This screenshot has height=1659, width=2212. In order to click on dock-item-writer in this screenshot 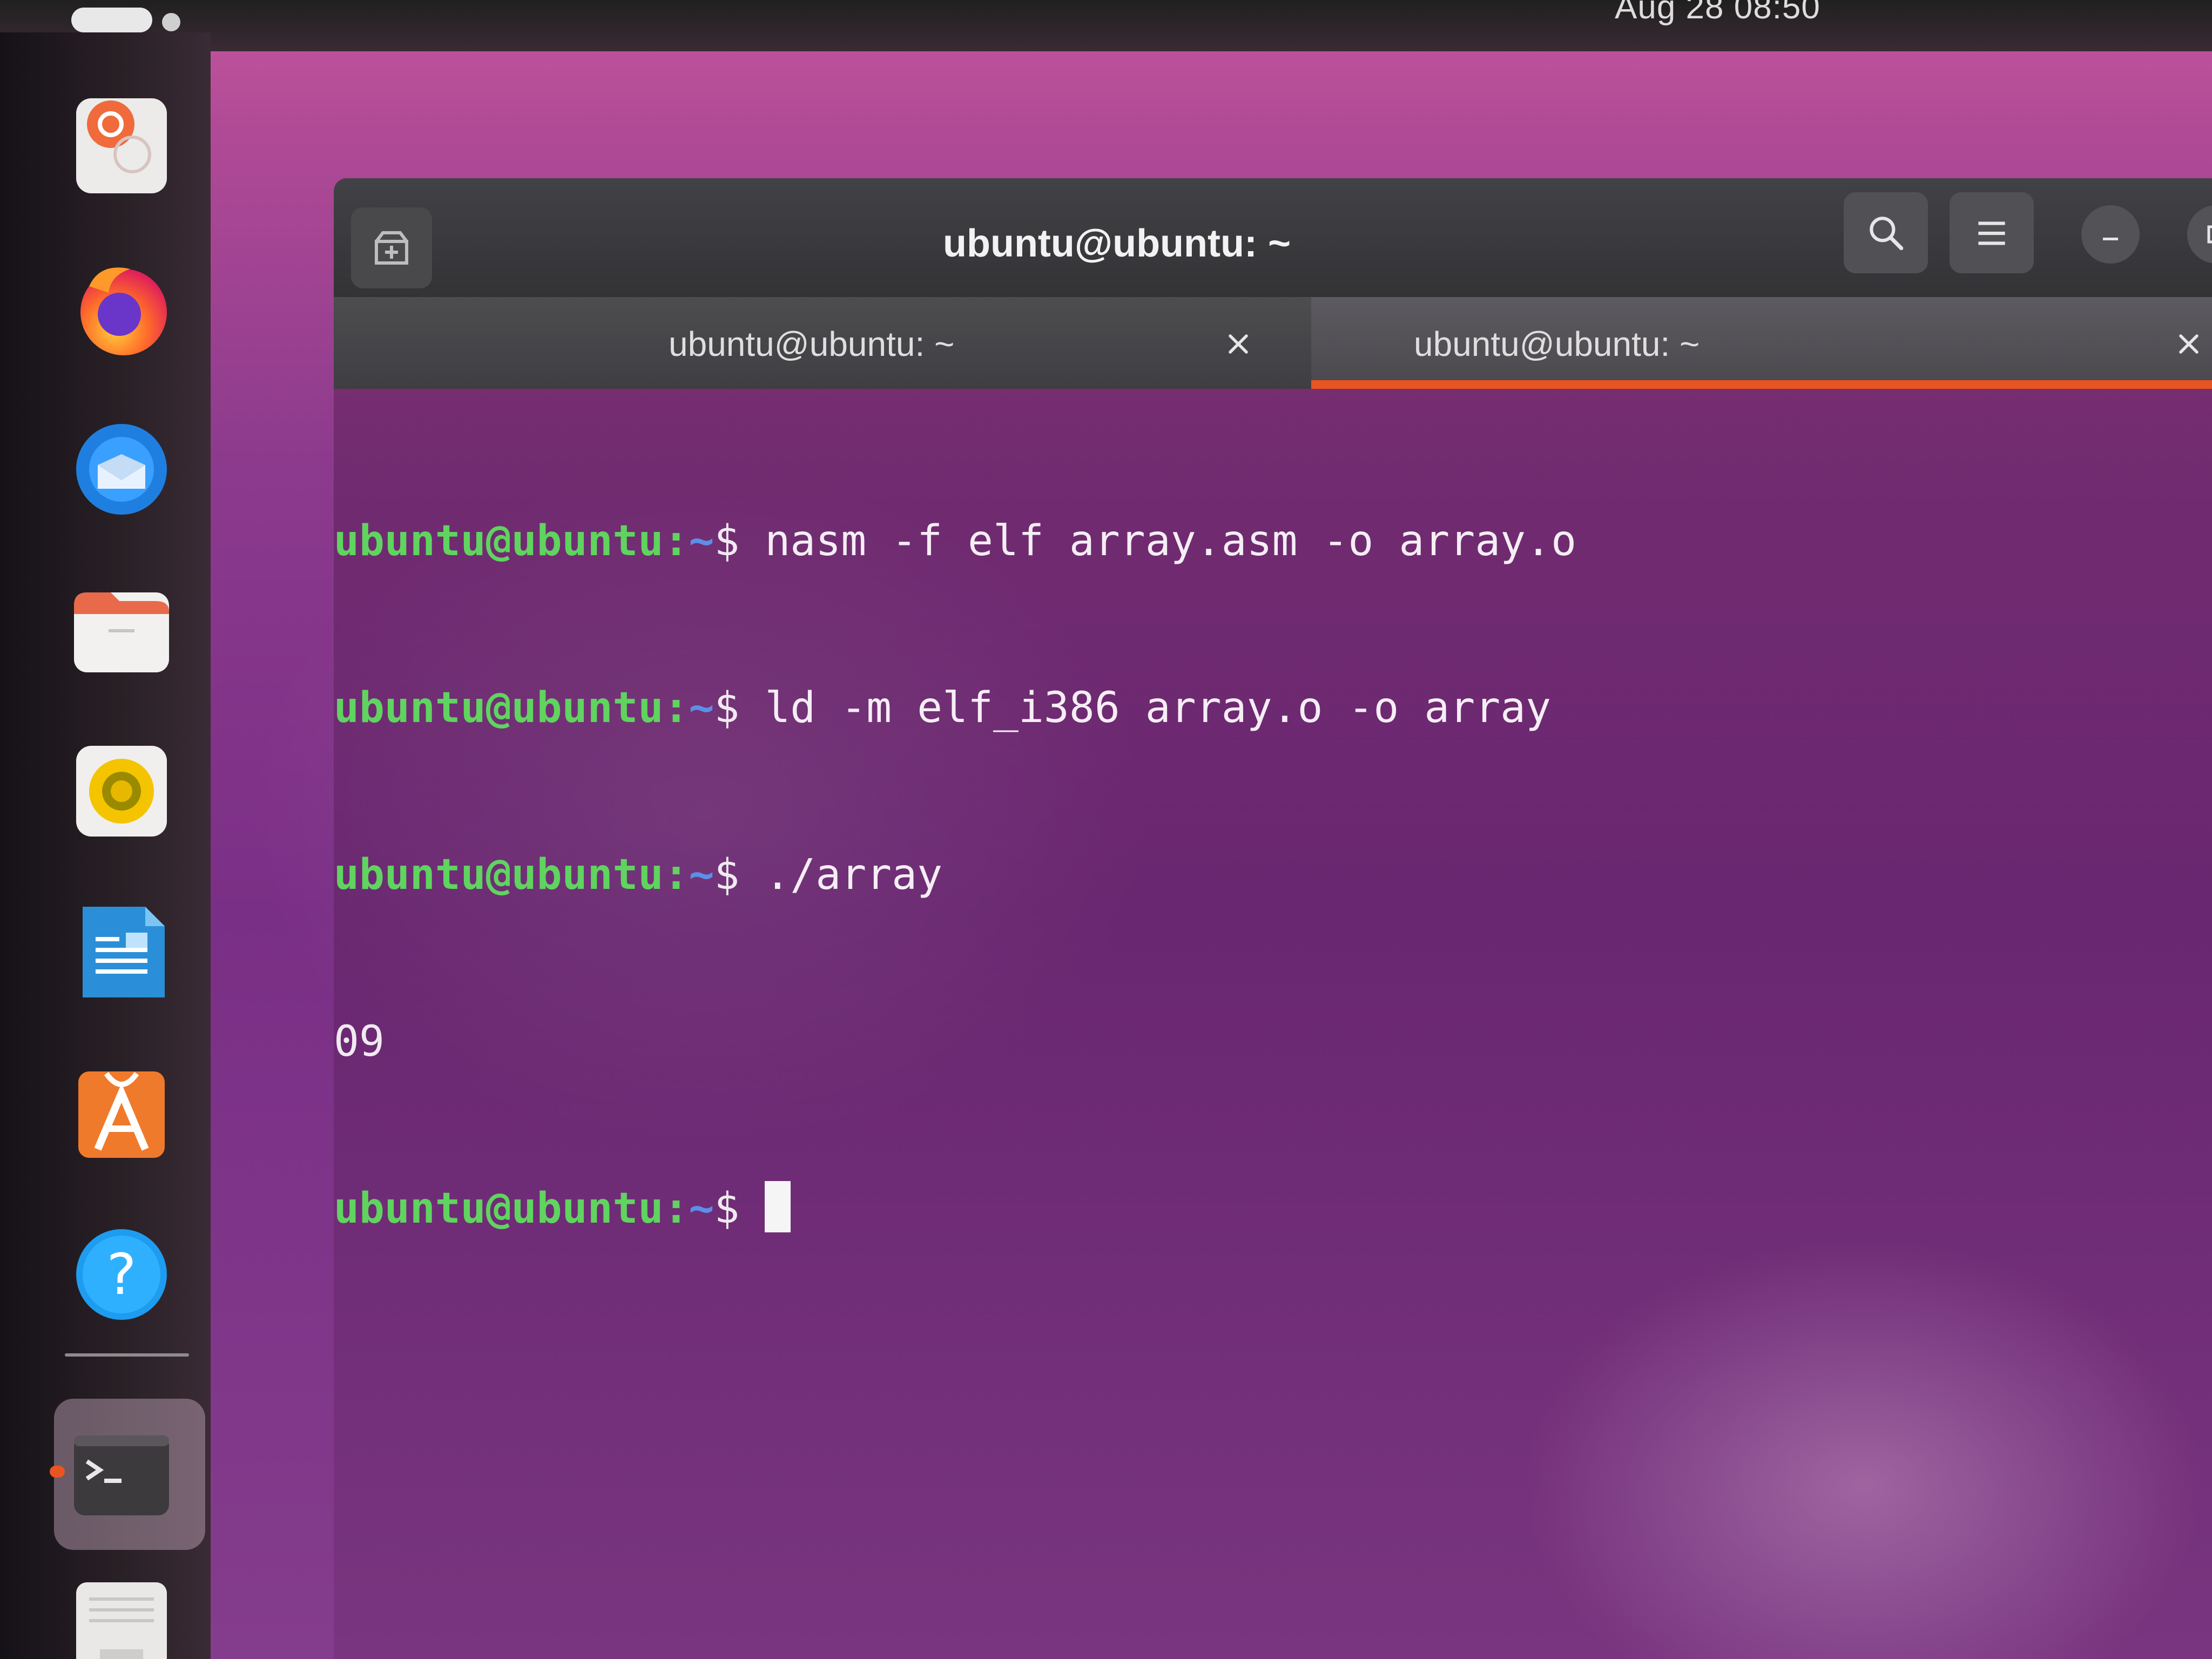, I will do `click(121, 952)`.